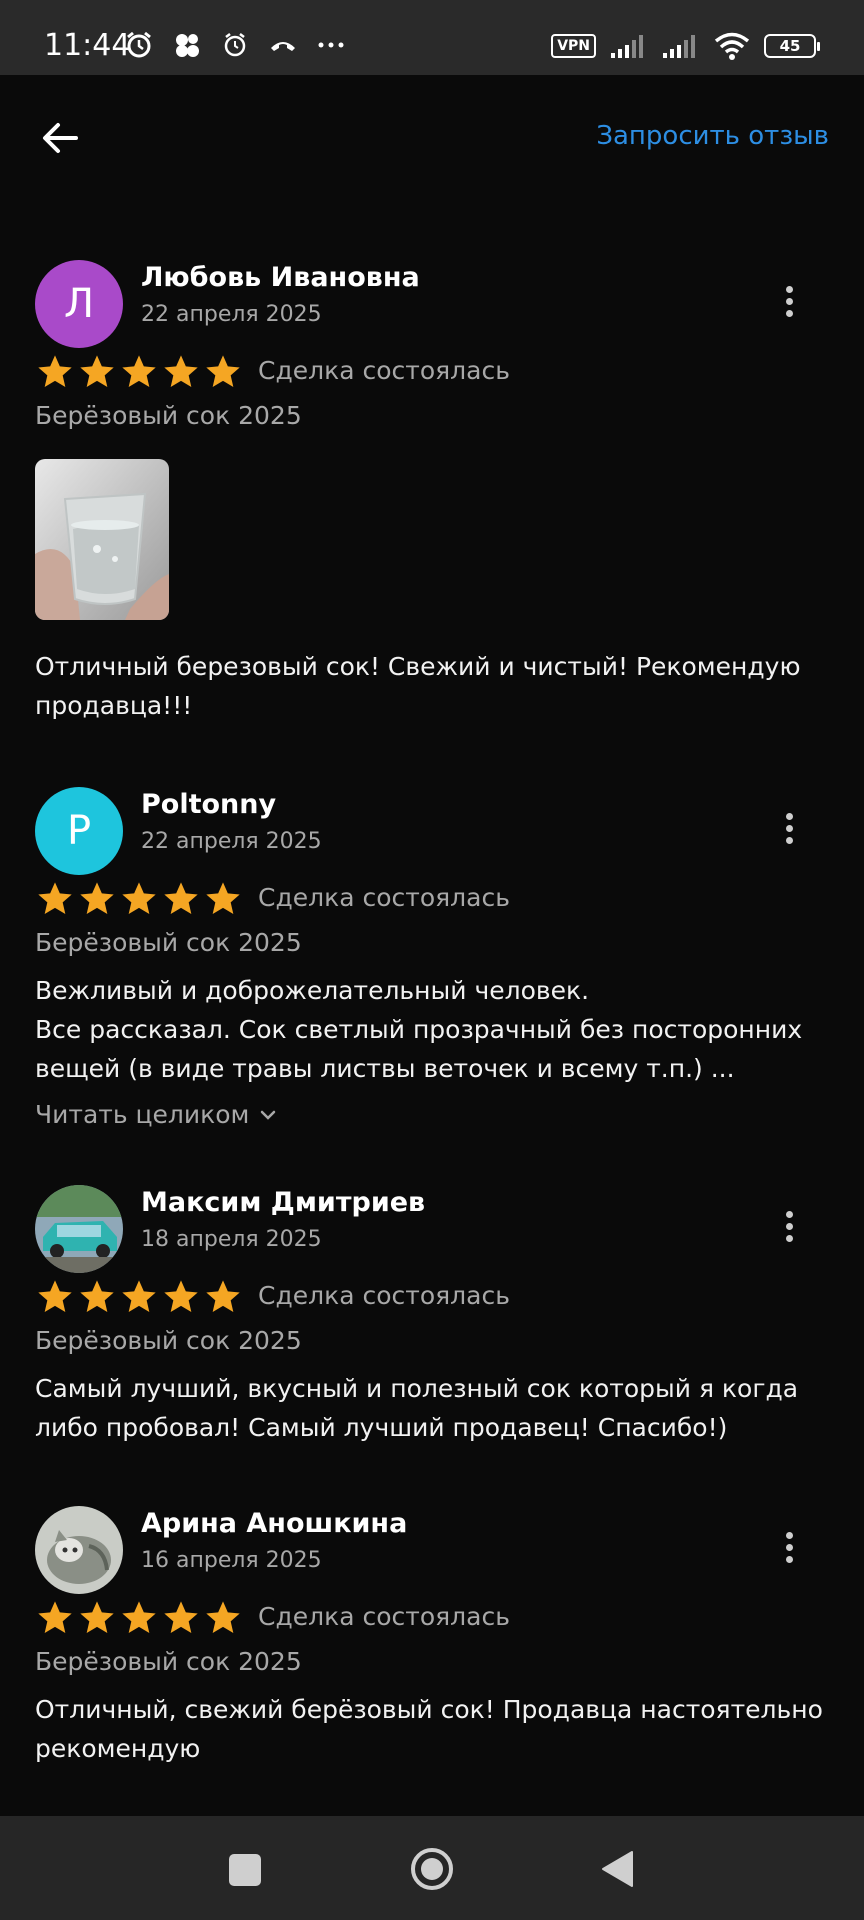 Image resolution: width=864 pixels, height=1920 pixels. I want to click on author-name: Любовь Ивановна, so click(280, 277).